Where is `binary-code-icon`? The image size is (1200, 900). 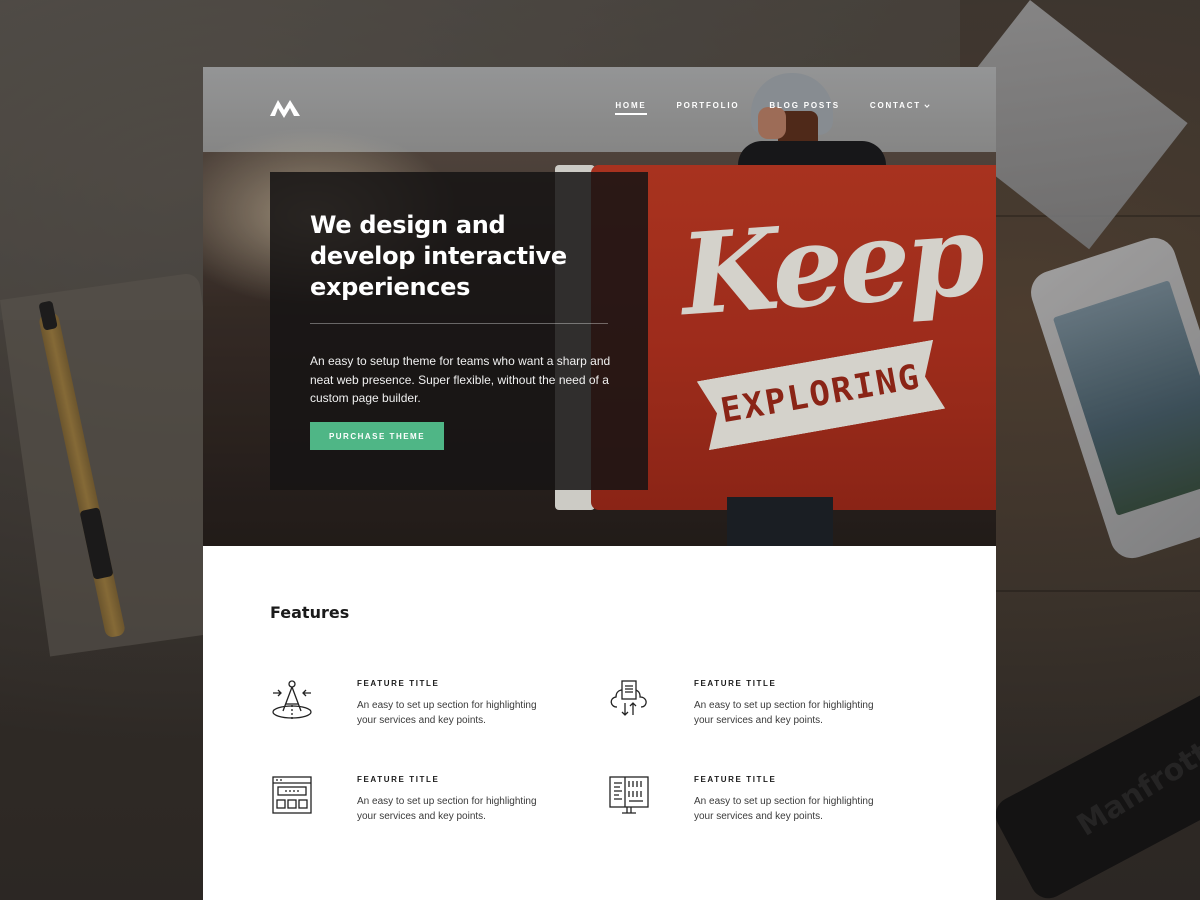 binary-code-icon is located at coordinates (629, 795).